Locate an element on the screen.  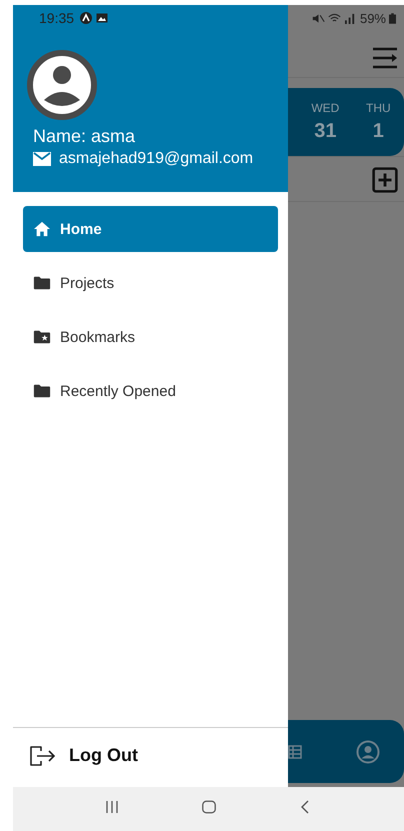
profile-icon is located at coordinates (368, 752).